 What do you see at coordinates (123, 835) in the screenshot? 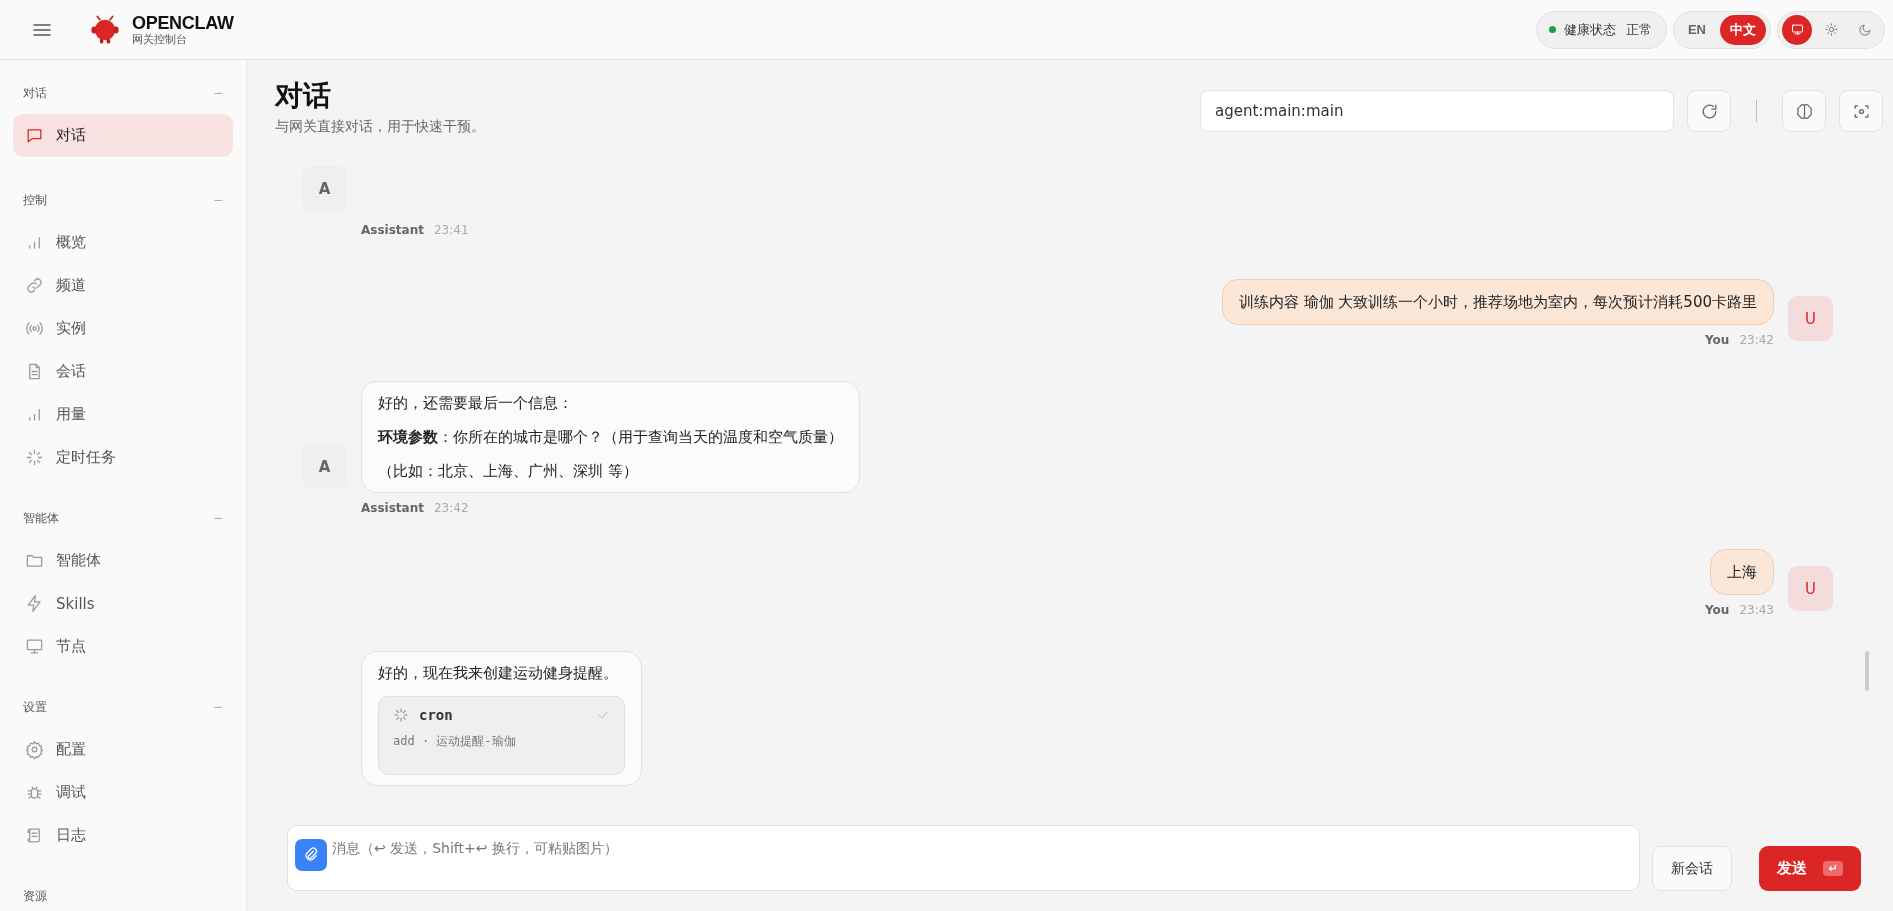
I see `sidebar-item: 日志` at bounding box center [123, 835].